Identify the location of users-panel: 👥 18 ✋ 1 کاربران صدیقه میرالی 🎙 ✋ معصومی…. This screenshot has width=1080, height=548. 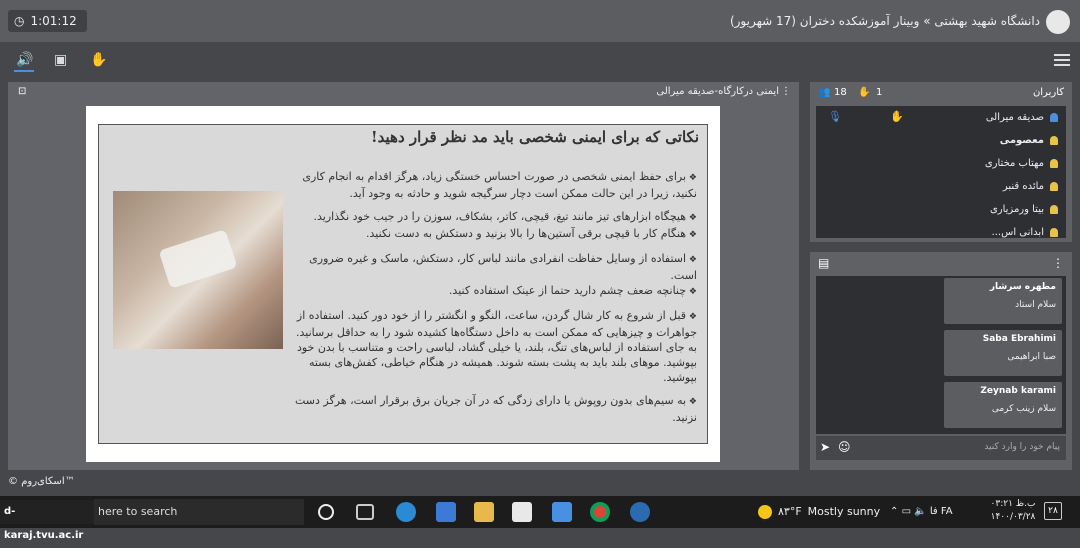
(941, 162).